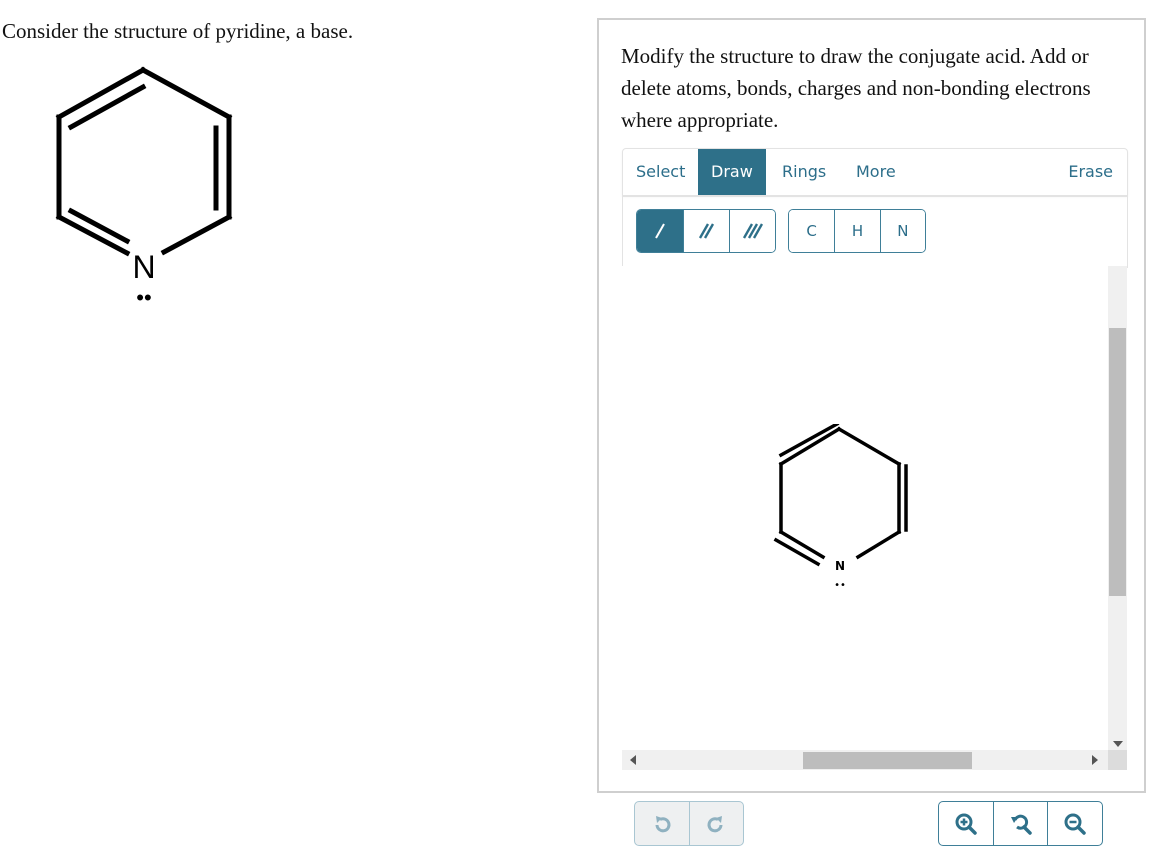 Image resolution: width=1160 pixels, height=846 pixels. What do you see at coordinates (887, 760) in the screenshot?
I see `horizontal-scroll-thumb` at bounding box center [887, 760].